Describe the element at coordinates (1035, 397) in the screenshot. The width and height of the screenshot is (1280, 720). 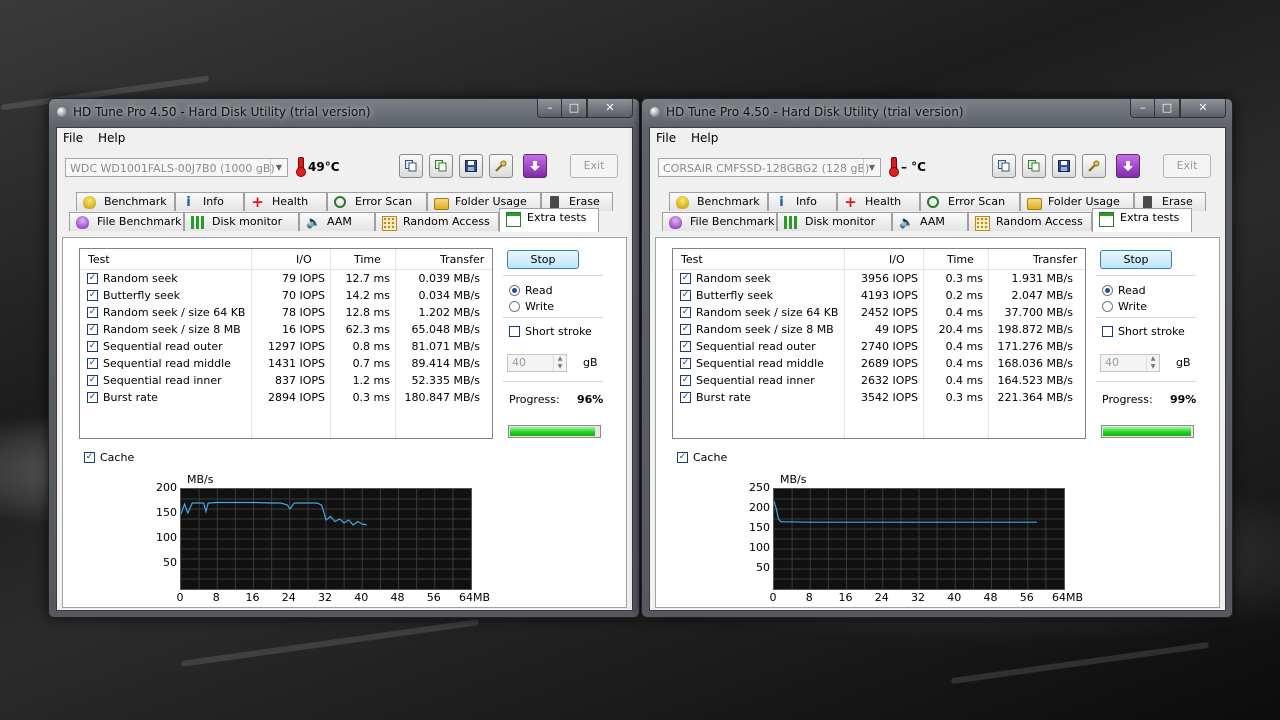
I see `cell-transfer: 221.364 MB/s` at that location.